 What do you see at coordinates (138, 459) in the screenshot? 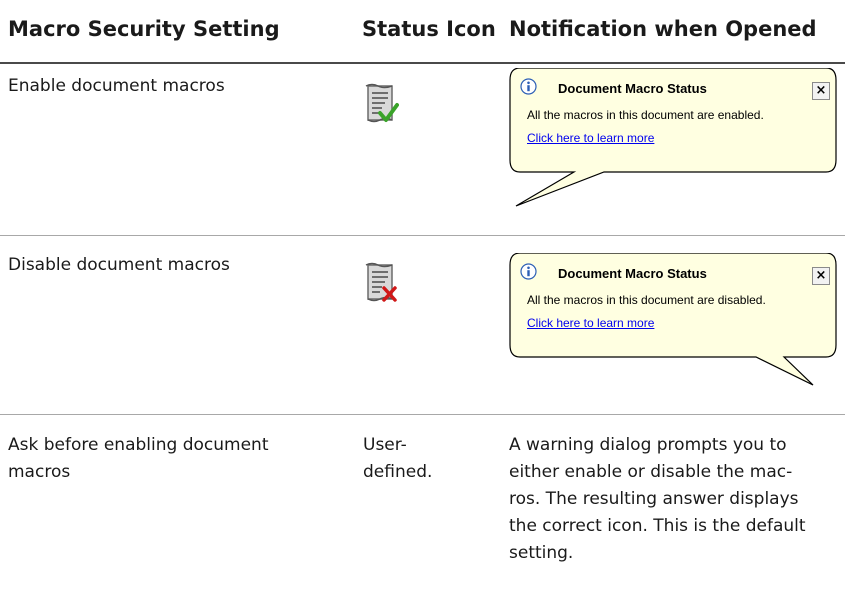
I see `setting-ask-before-enabling: Ask before enabling document macros` at bounding box center [138, 459].